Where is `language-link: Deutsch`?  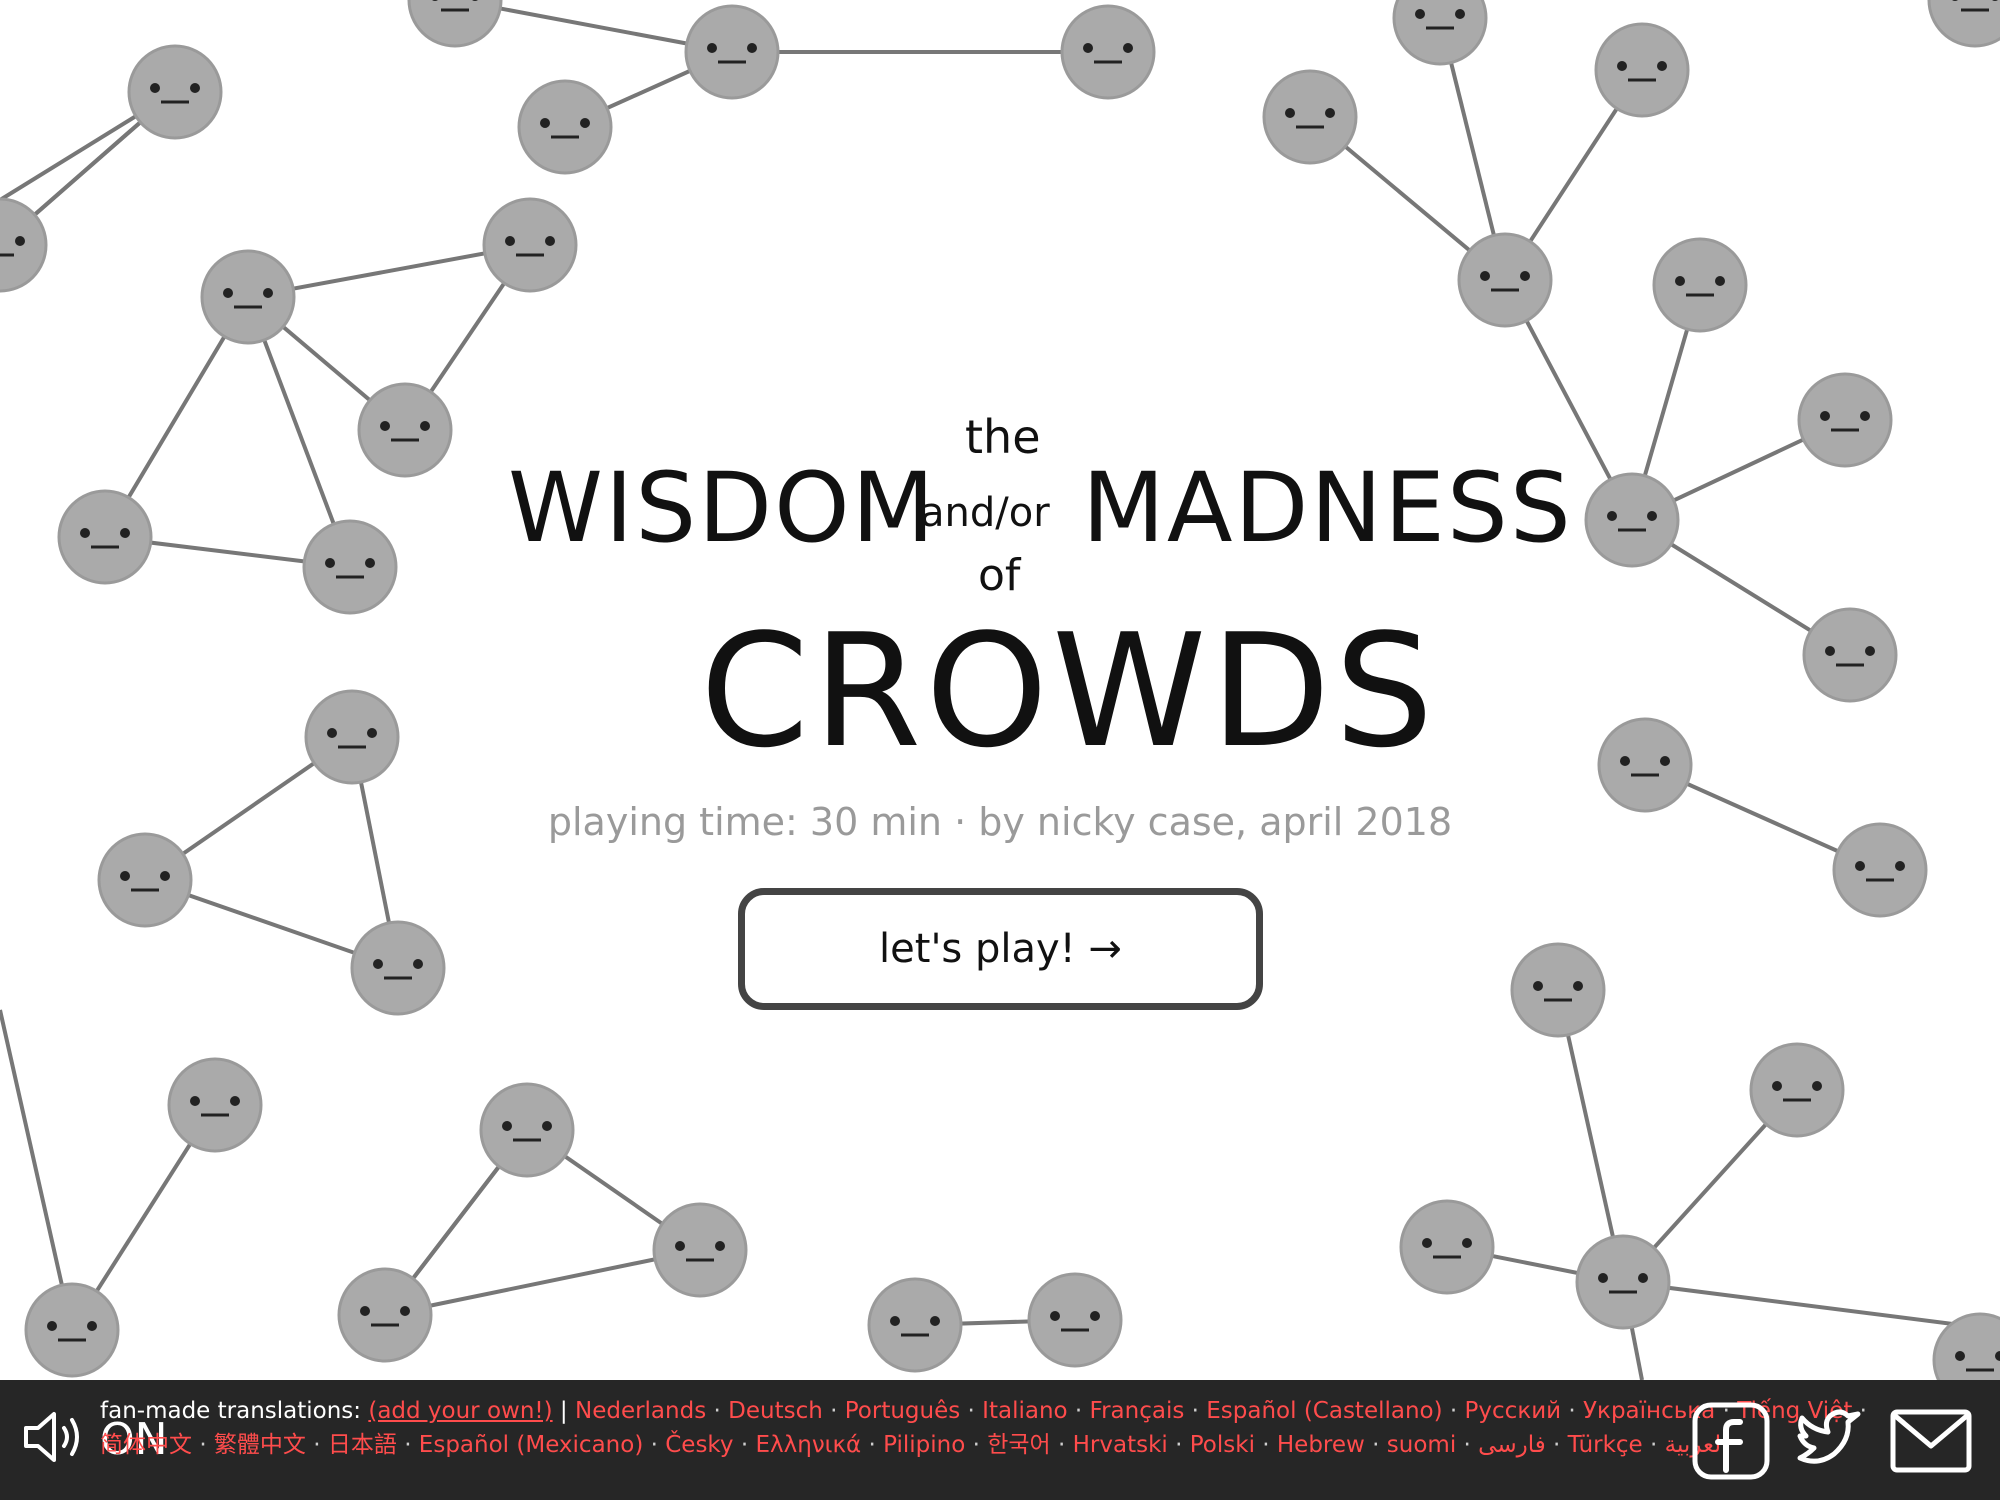
language-link: Deutsch is located at coordinates (775, 1411).